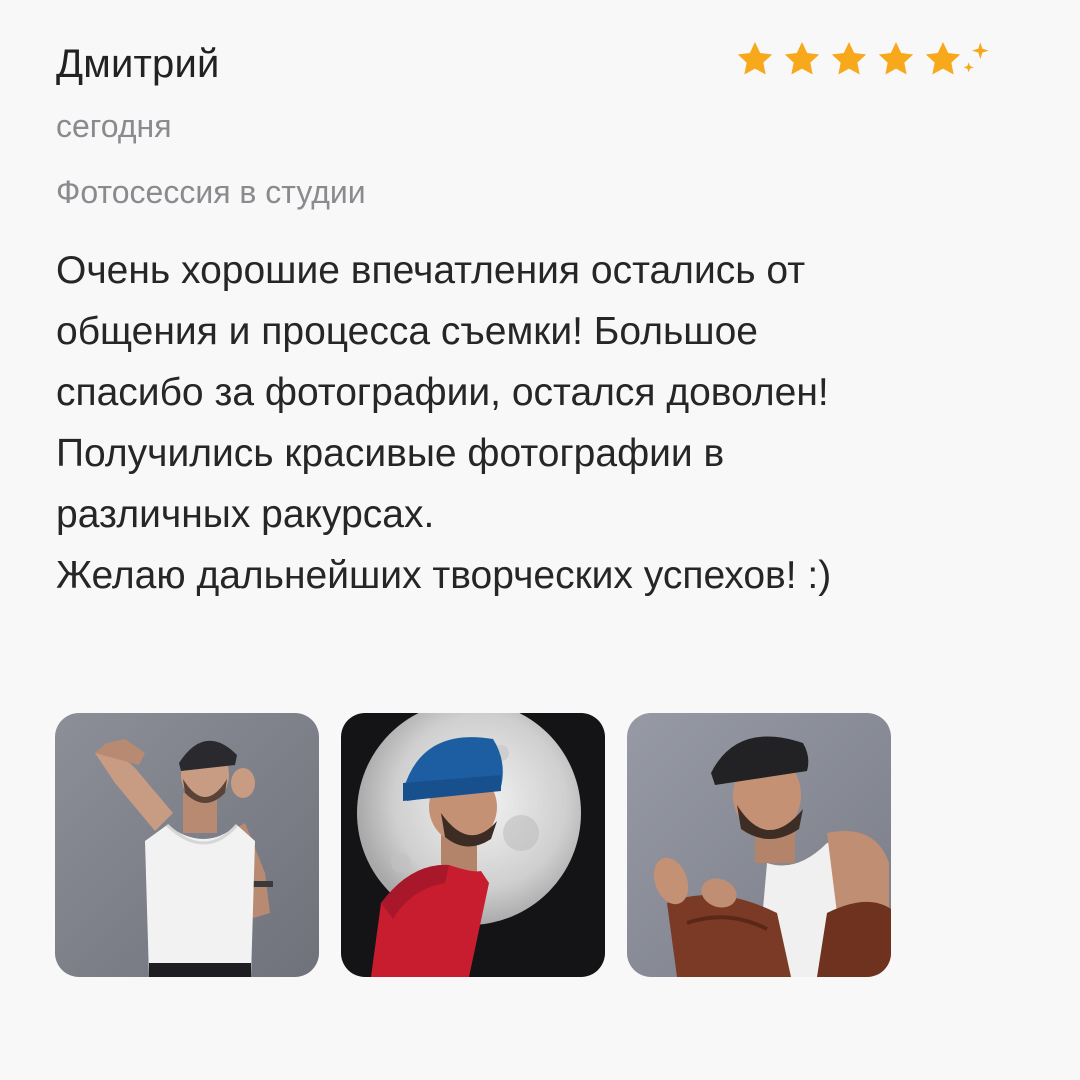 This screenshot has height=1080, width=1080. I want to click on review-text-line: общения и процесса съемки! Большое, so click(407, 331).